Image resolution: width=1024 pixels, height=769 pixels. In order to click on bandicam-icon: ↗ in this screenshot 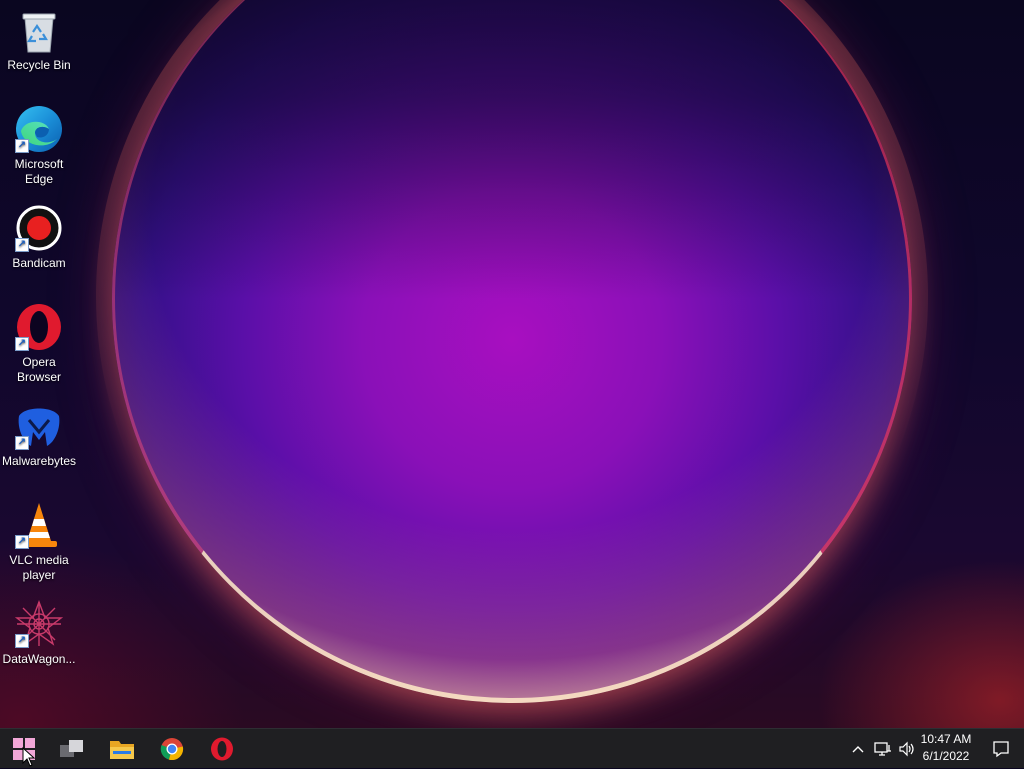, I will do `click(39, 228)`.